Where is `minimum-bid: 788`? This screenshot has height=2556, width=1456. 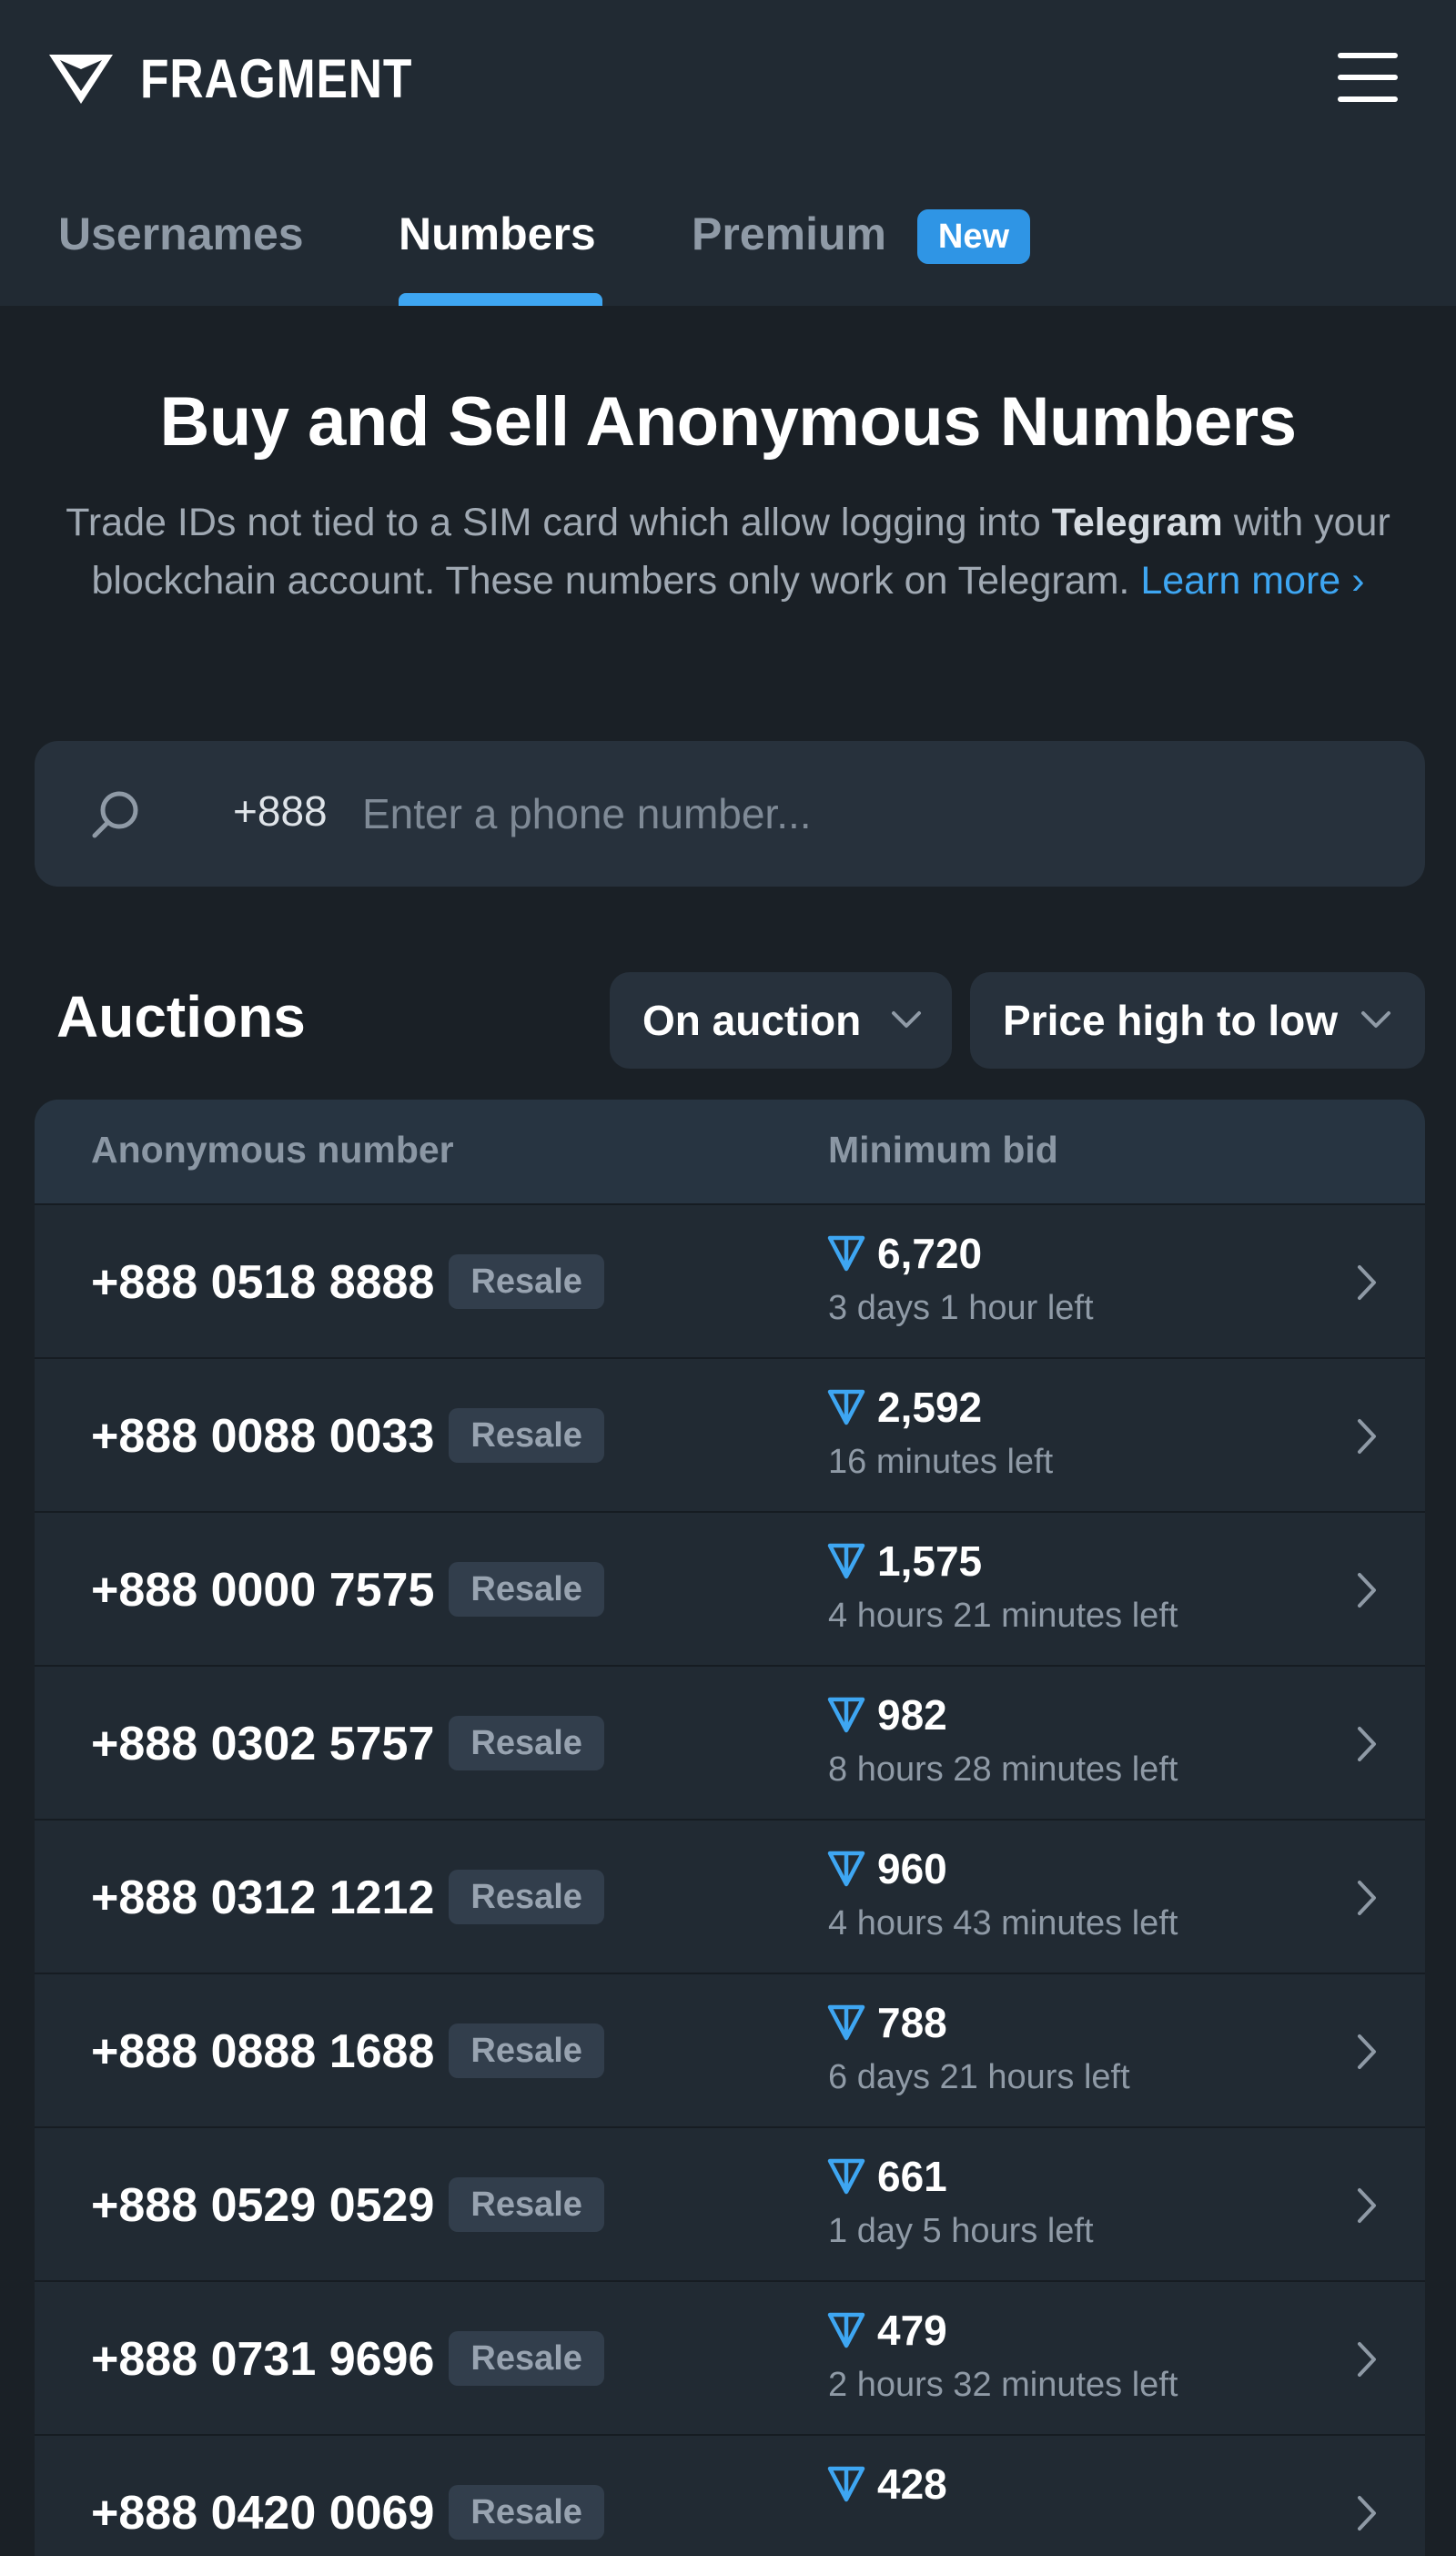 minimum-bid: 788 is located at coordinates (887, 2022).